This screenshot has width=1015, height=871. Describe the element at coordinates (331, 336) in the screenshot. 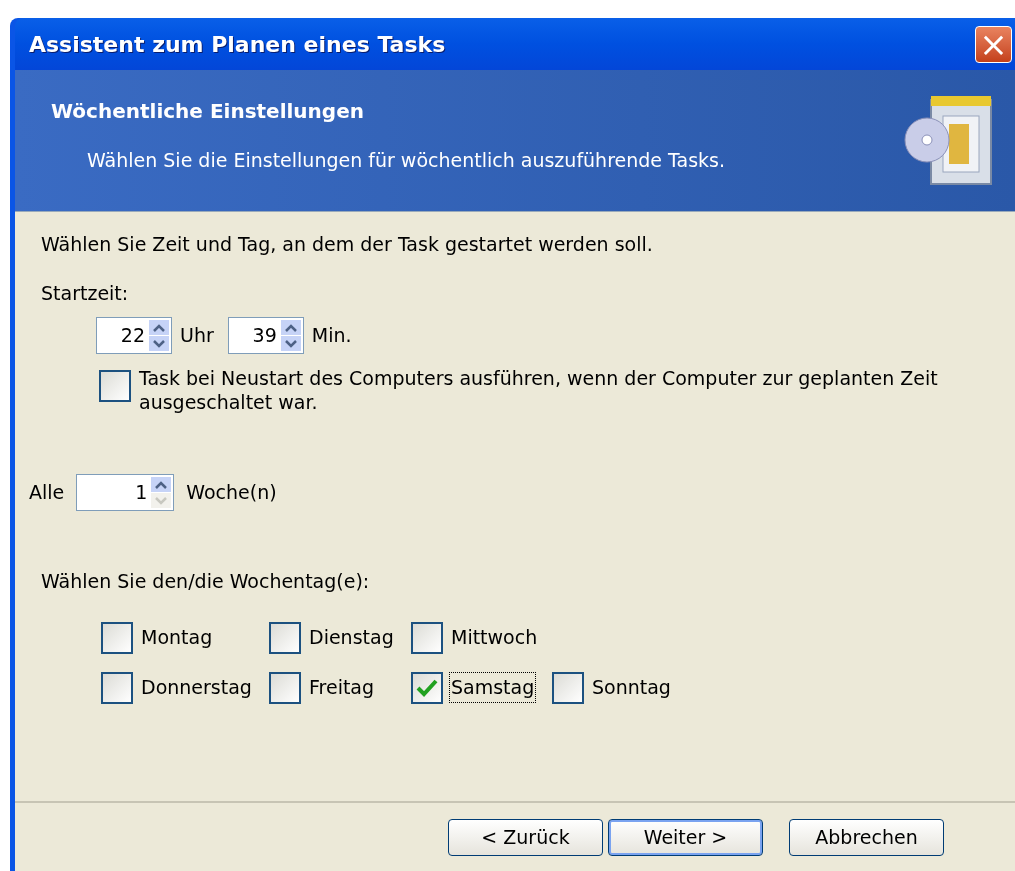

I see `unit-label: Min.` at that location.